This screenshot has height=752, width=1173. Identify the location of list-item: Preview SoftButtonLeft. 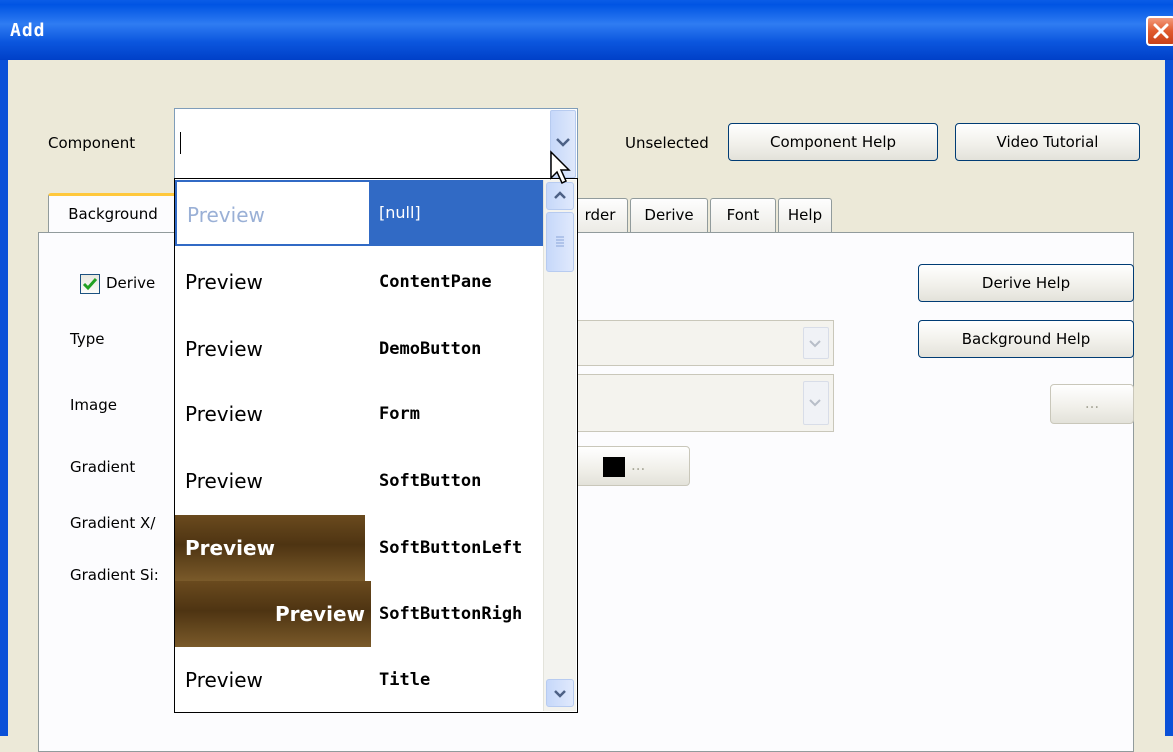
(359, 548).